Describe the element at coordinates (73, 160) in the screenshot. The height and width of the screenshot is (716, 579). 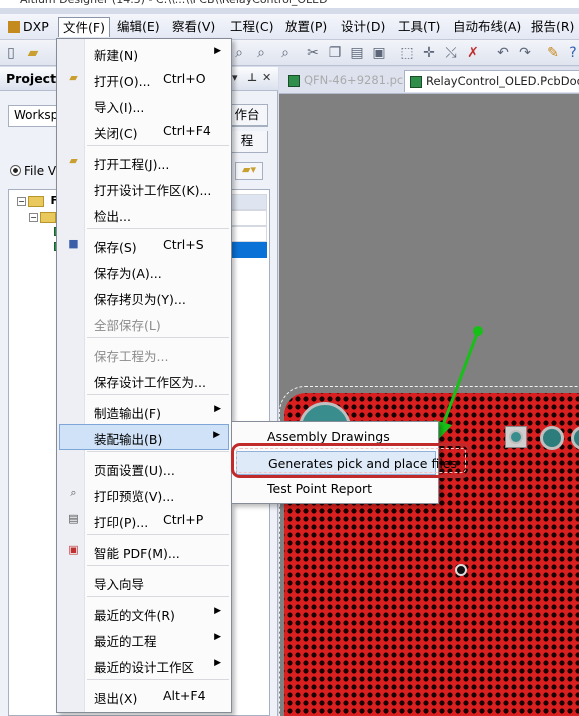
I see `open-project-icon: ▰` at that location.